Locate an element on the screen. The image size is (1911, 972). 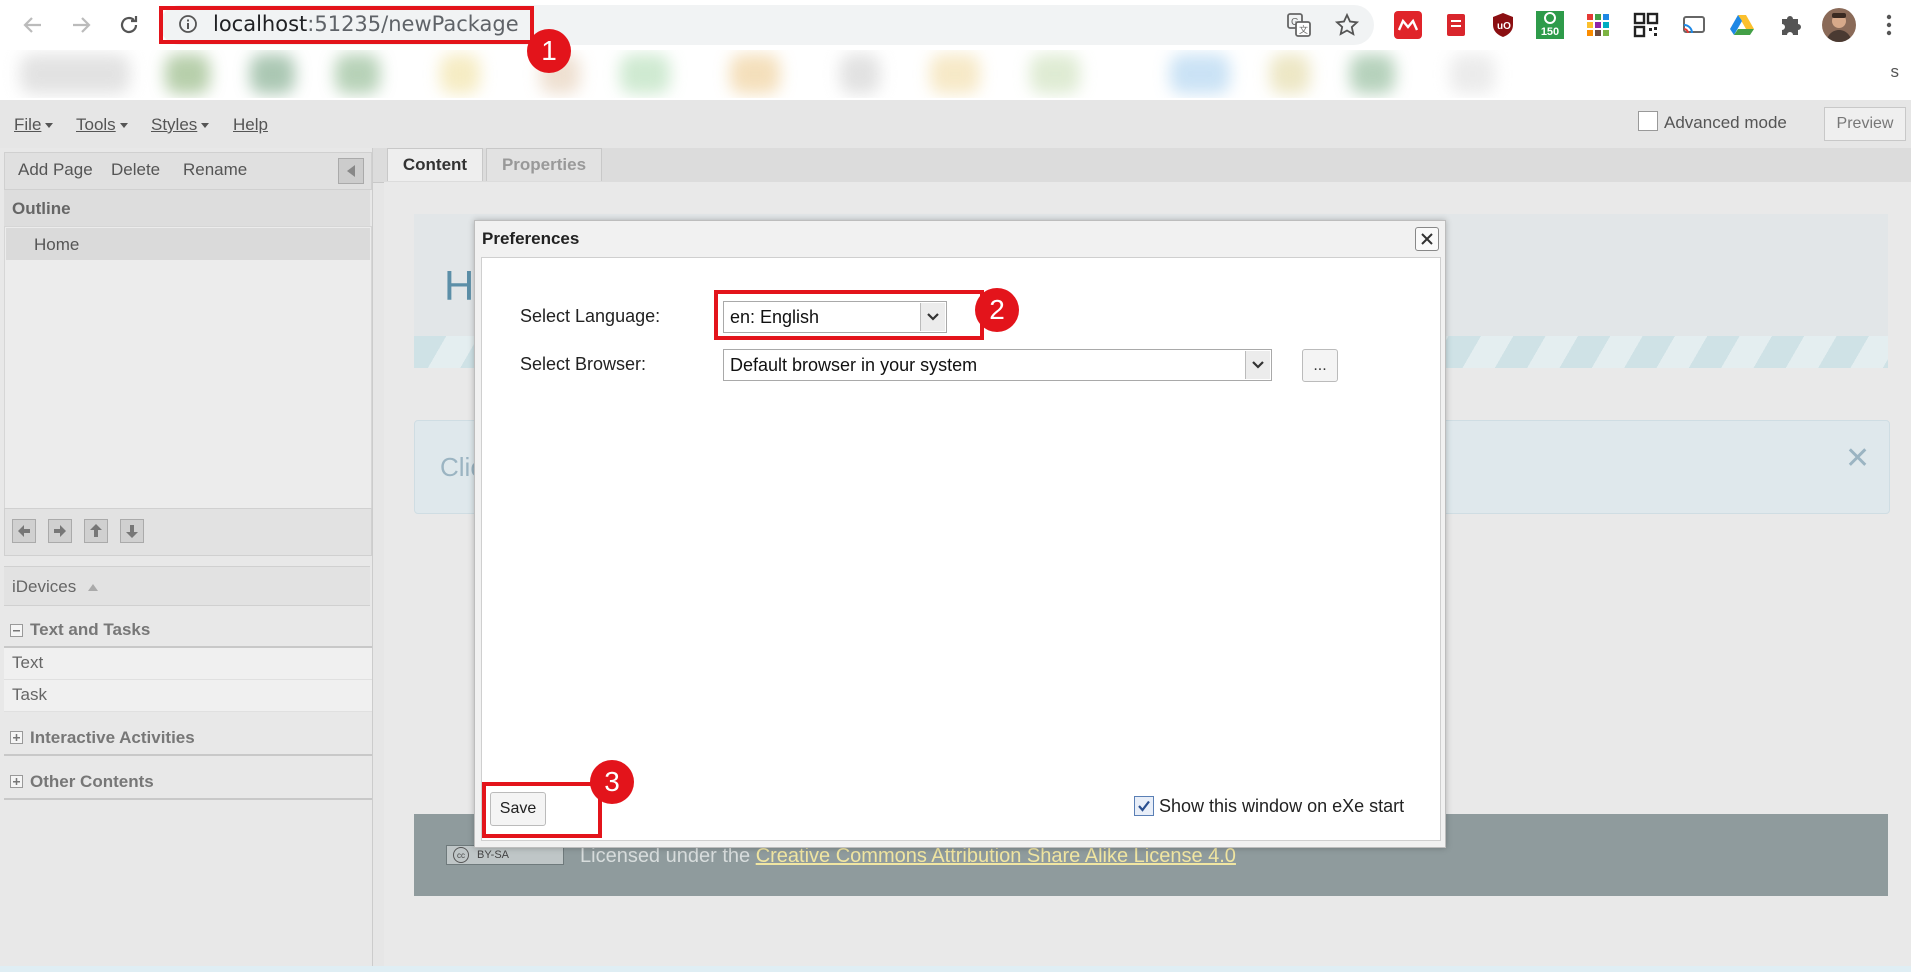
chevron-down-icon is located at coordinates (1257, 365).